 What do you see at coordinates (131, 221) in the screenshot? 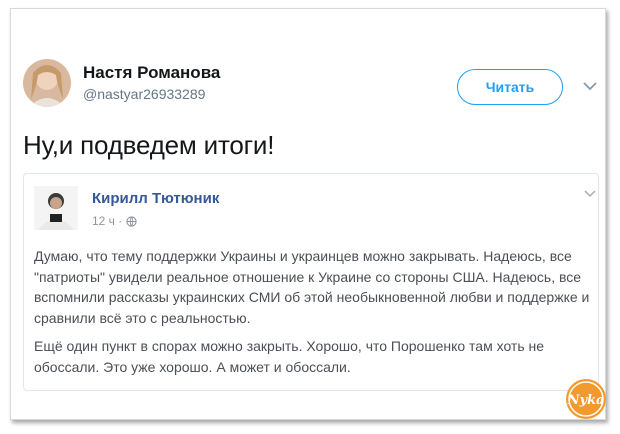
I see `globe-icon` at bounding box center [131, 221].